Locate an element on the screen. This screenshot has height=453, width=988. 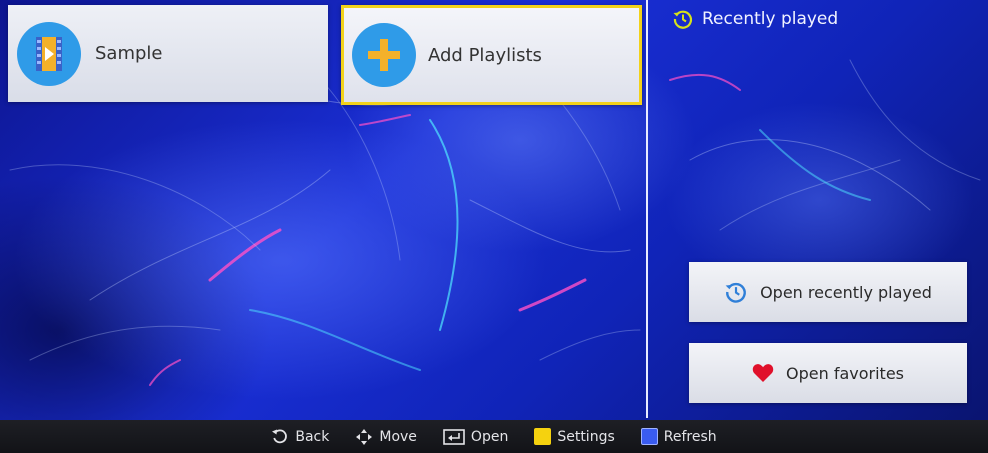
recently-played-header: Recently played is located at coordinates (755, 19).